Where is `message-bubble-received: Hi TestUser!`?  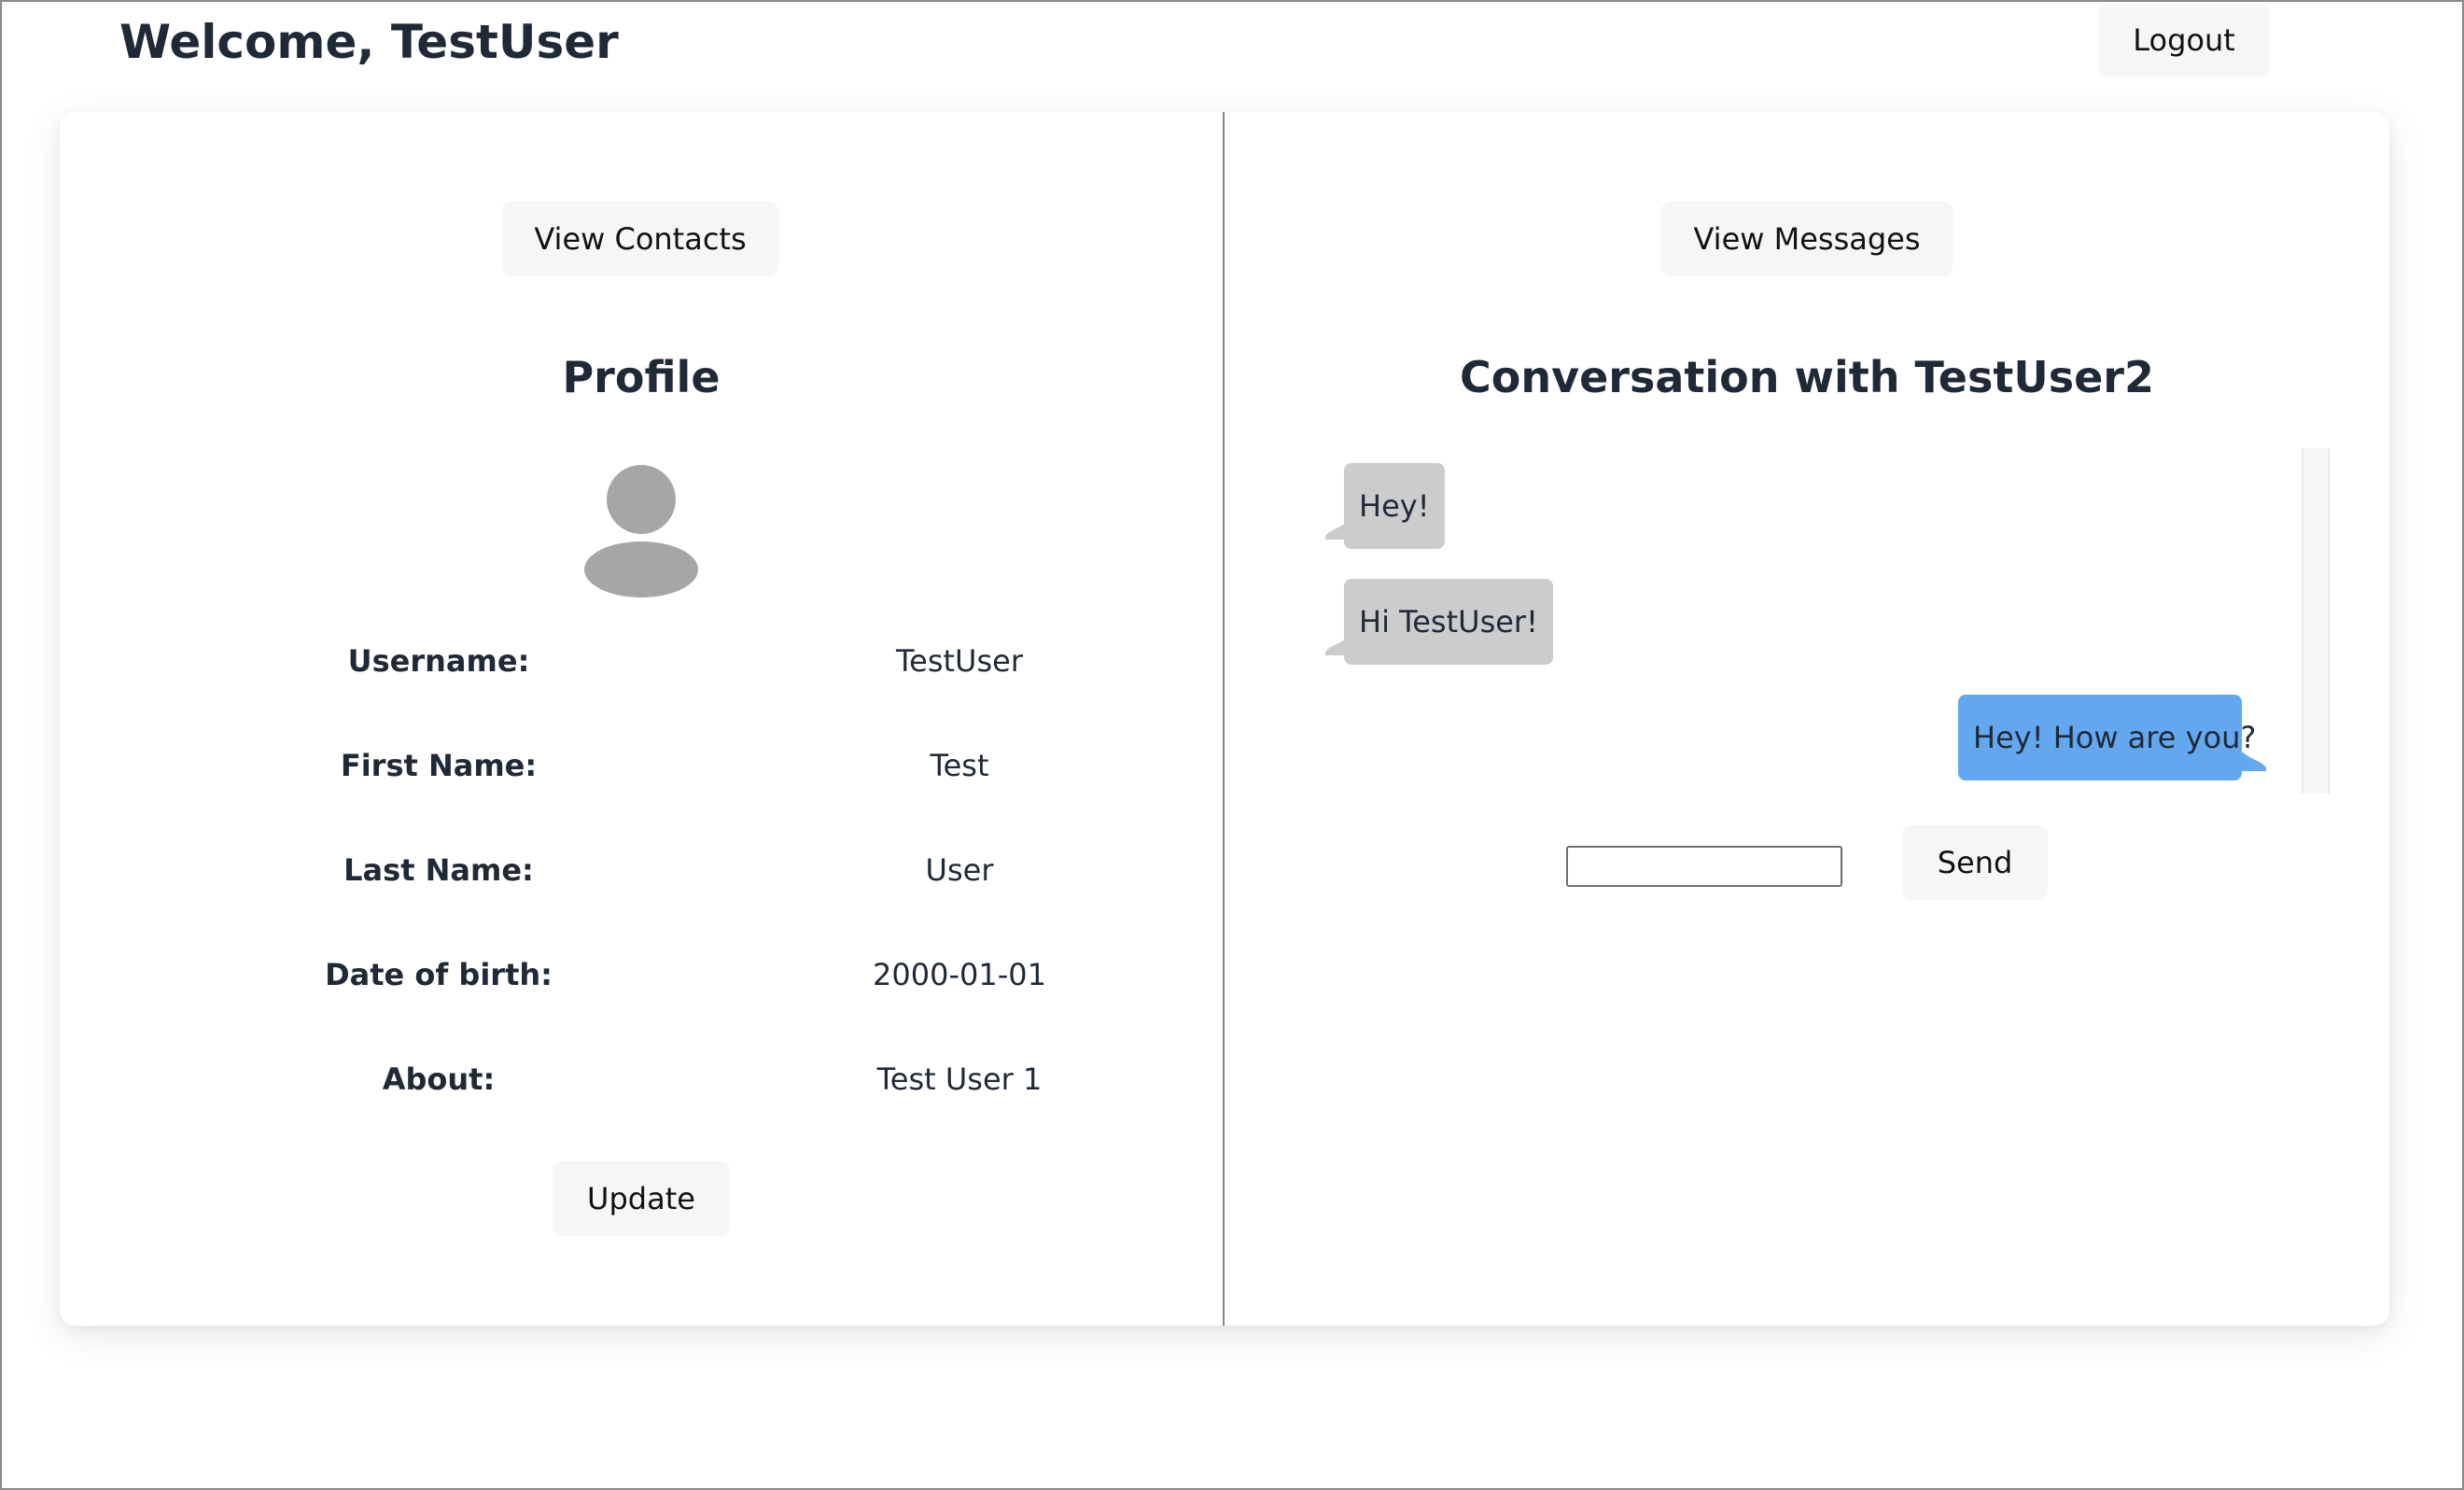 message-bubble-received: Hi TestUser! is located at coordinates (1448, 622).